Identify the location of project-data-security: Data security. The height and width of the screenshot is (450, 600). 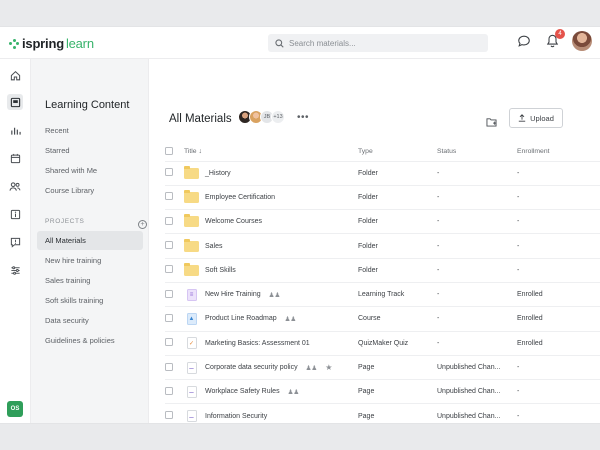
(90, 320).